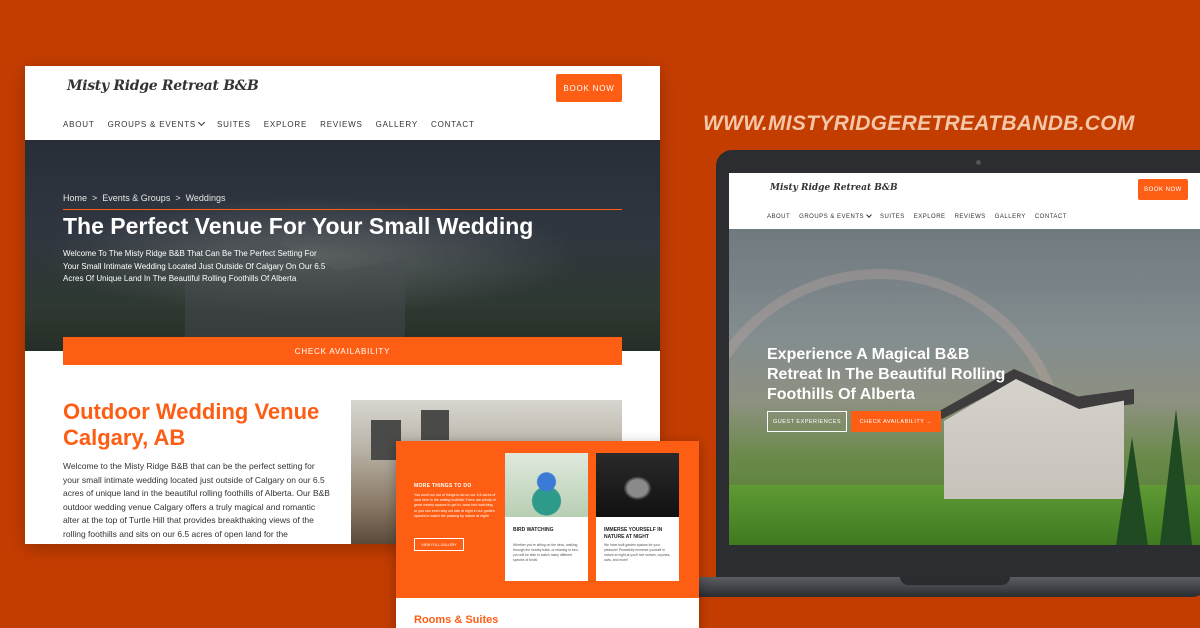 The width and height of the screenshot is (1200, 628). Describe the element at coordinates (456, 620) in the screenshot. I see `rooms-suites-heading: Rooms & Suites` at that location.